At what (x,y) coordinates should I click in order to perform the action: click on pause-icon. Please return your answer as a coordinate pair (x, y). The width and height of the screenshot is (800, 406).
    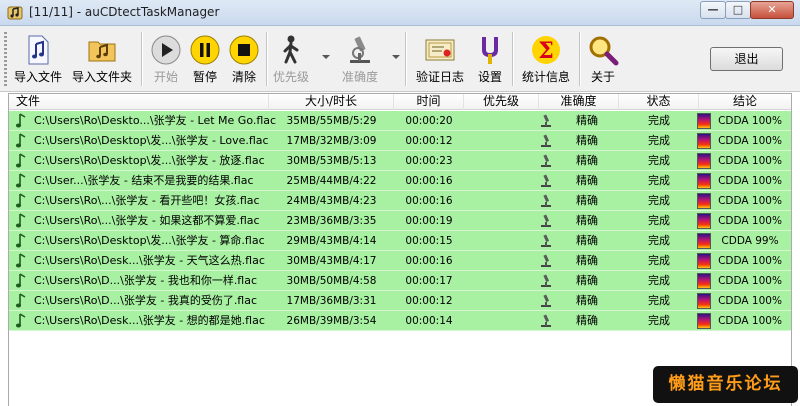
    Looking at the image, I should click on (205, 50).